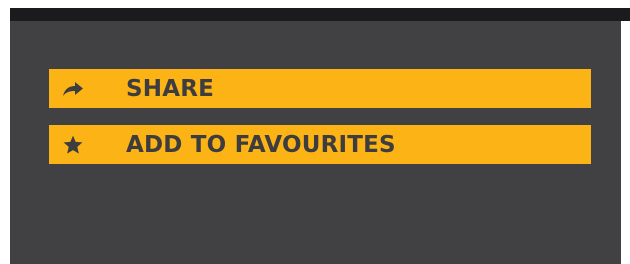 The image size is (630, 264). What do you see at coordinates (73, 89) in the screenshot?
I see `share-arrow-icon` at bounding box center [73, 89].